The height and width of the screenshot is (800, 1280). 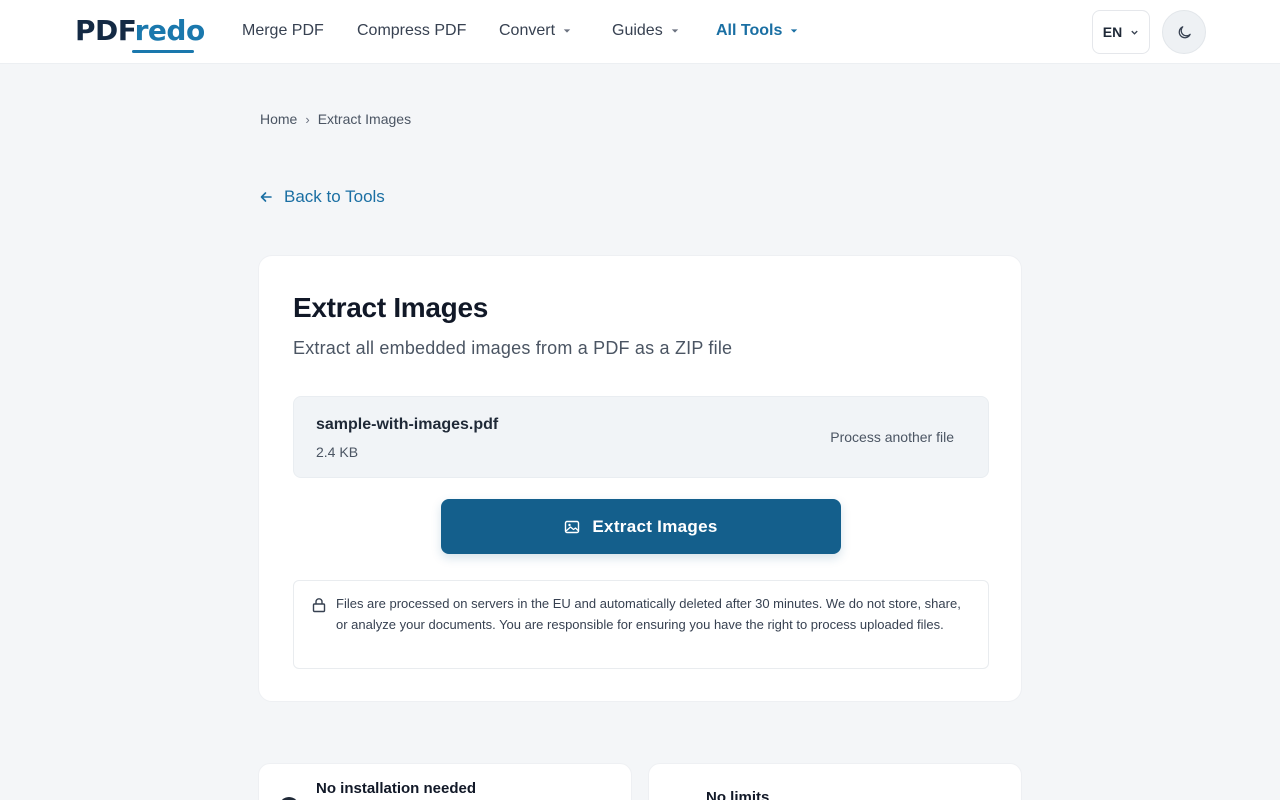 What do you see at coordinates (1134, 32) in the screenshot?
I see `chevron-down-icon` at bounding box center [1134, 32].